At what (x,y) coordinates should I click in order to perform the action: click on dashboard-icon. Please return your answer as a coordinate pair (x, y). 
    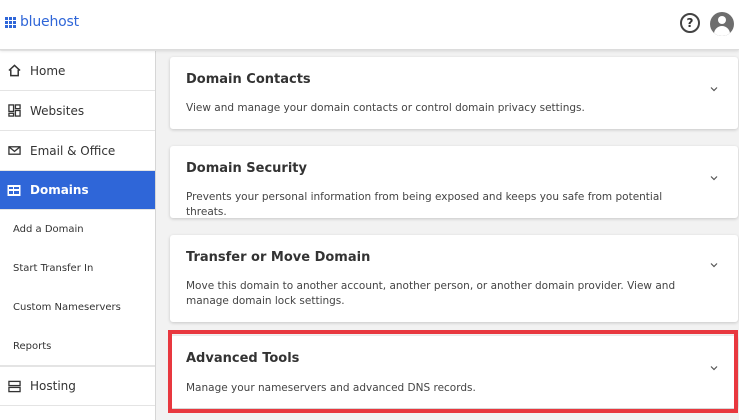
    Looking at the image, I should click on (14, 111).